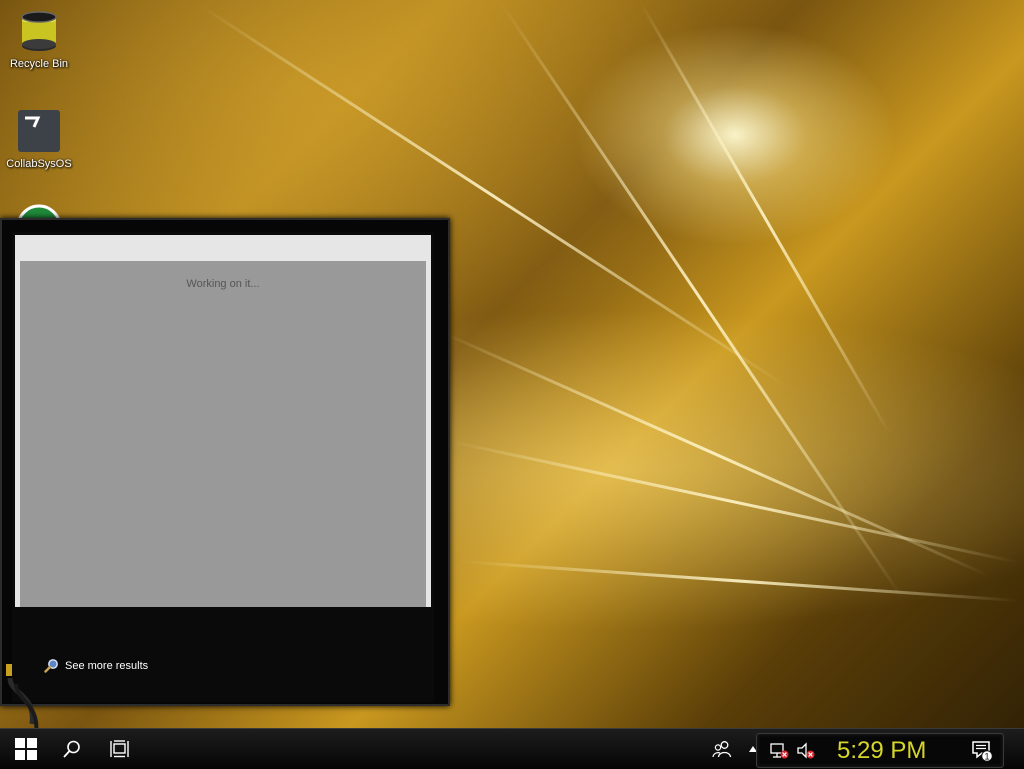 The width and height of the screenshot is (1024, 769). What do you see at coordinates (986, 756) in the screenshot?
I see `notification-count-badge: 1` at bounding box center [986, 756].